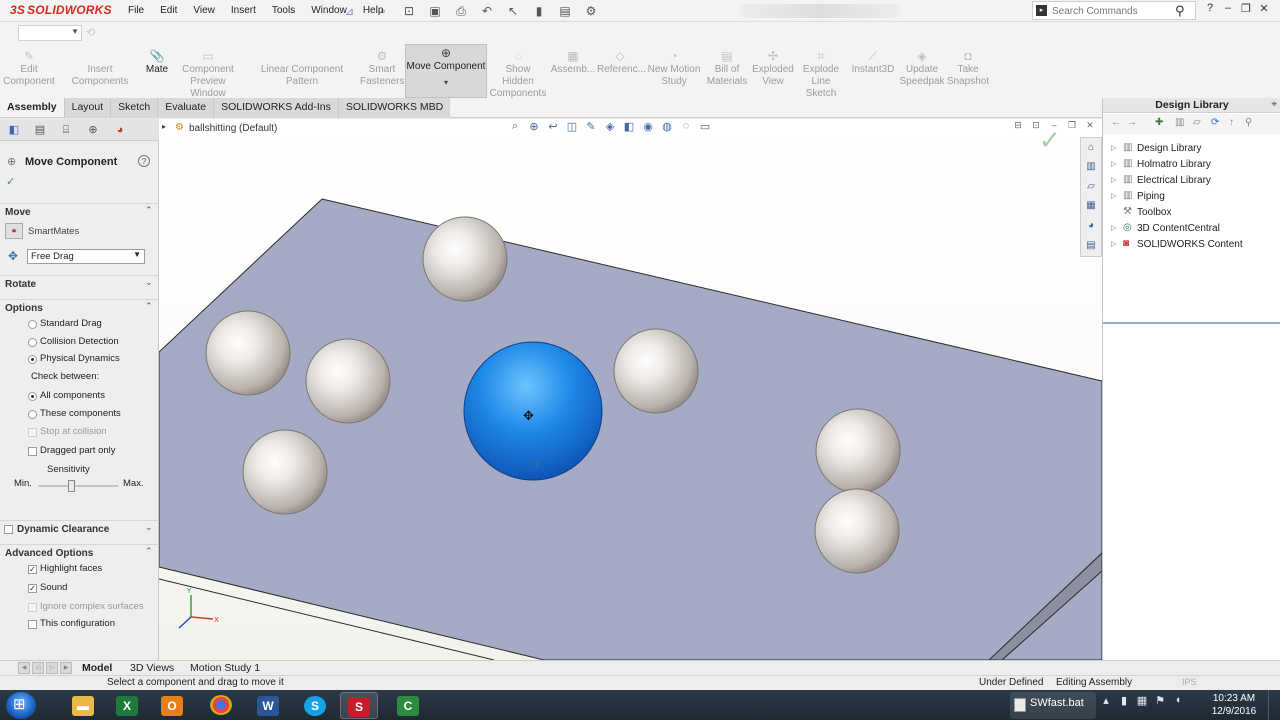 Image resolution: width=1280 pixels, height=720 pixels. I want to click on sensitivity-slider-track, so click(78, 486).